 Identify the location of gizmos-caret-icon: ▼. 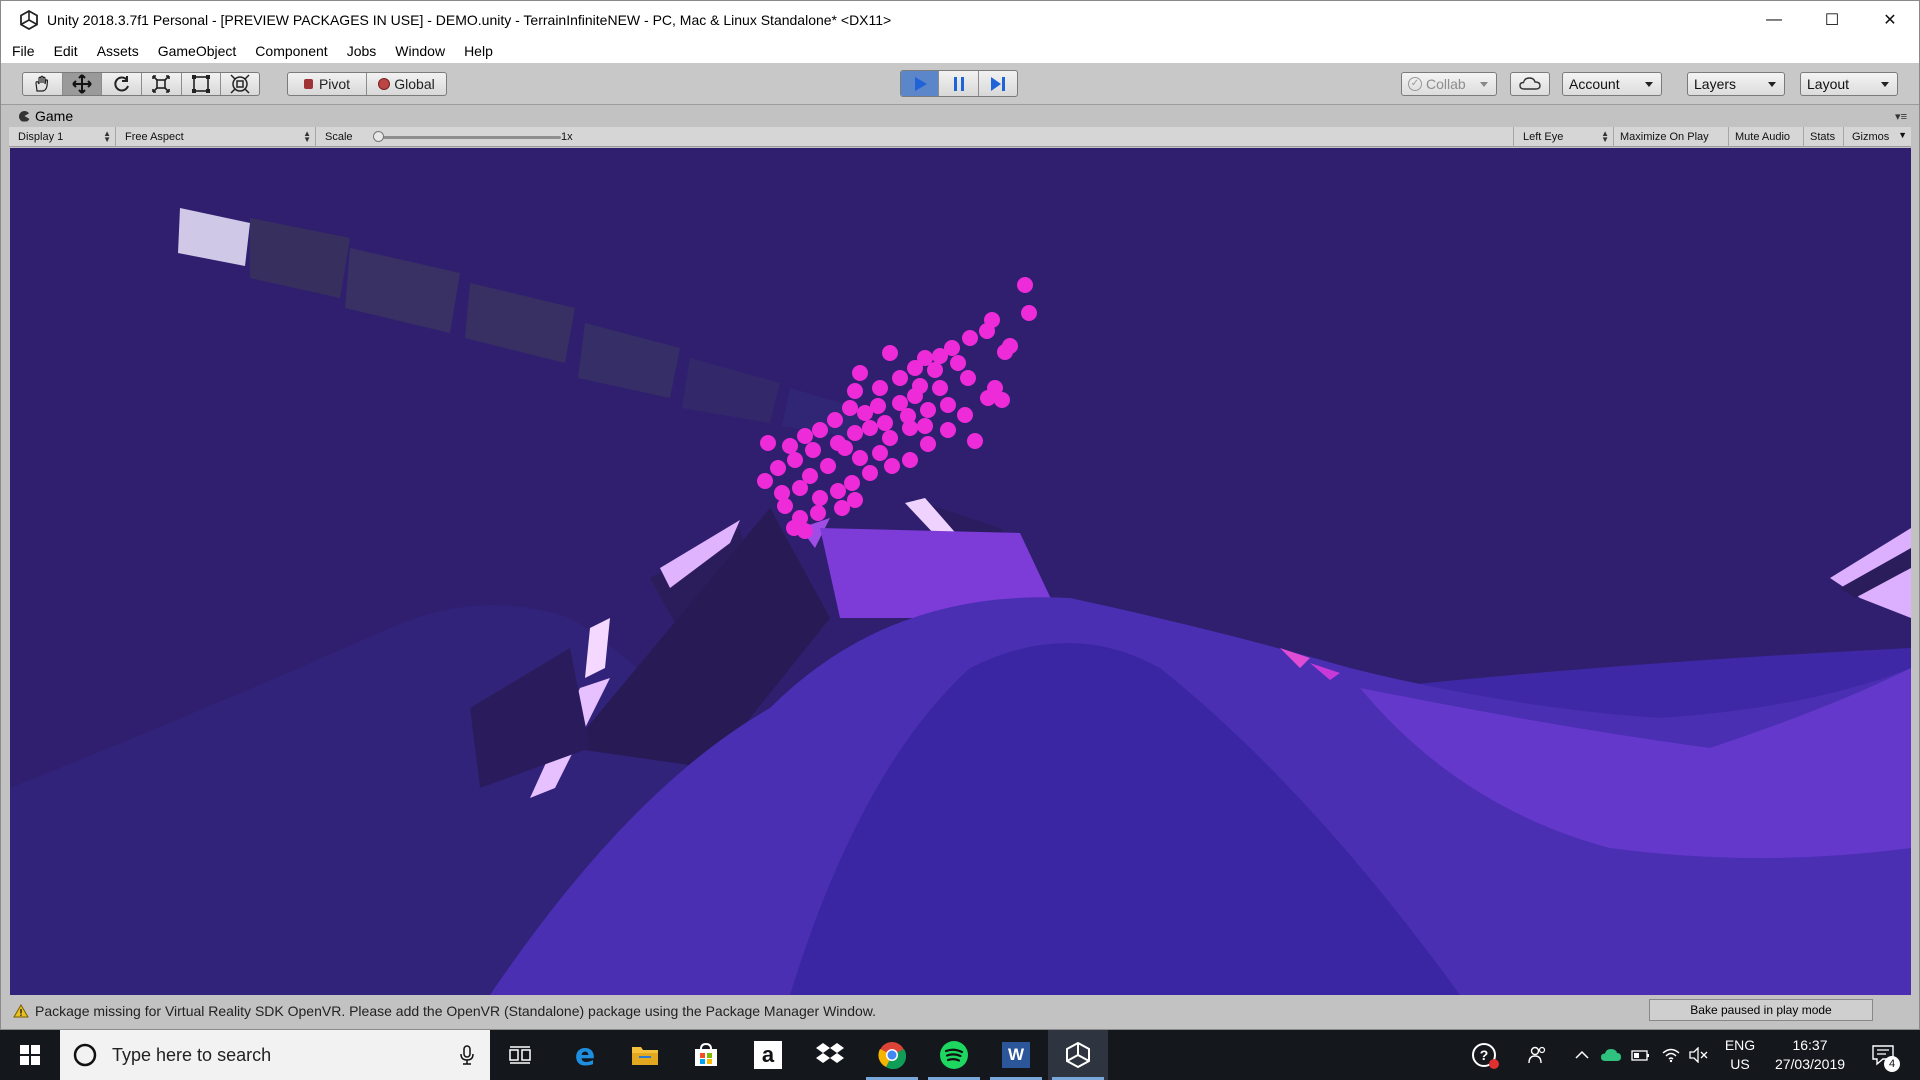
(1902, 135).